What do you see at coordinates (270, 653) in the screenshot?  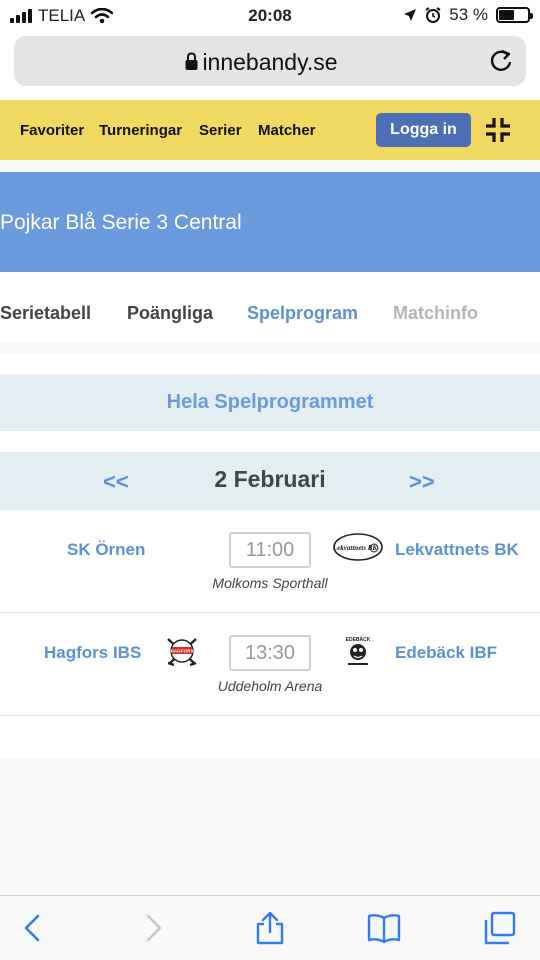 I see `match-time: 13:30` at bounding box center [270, 653].